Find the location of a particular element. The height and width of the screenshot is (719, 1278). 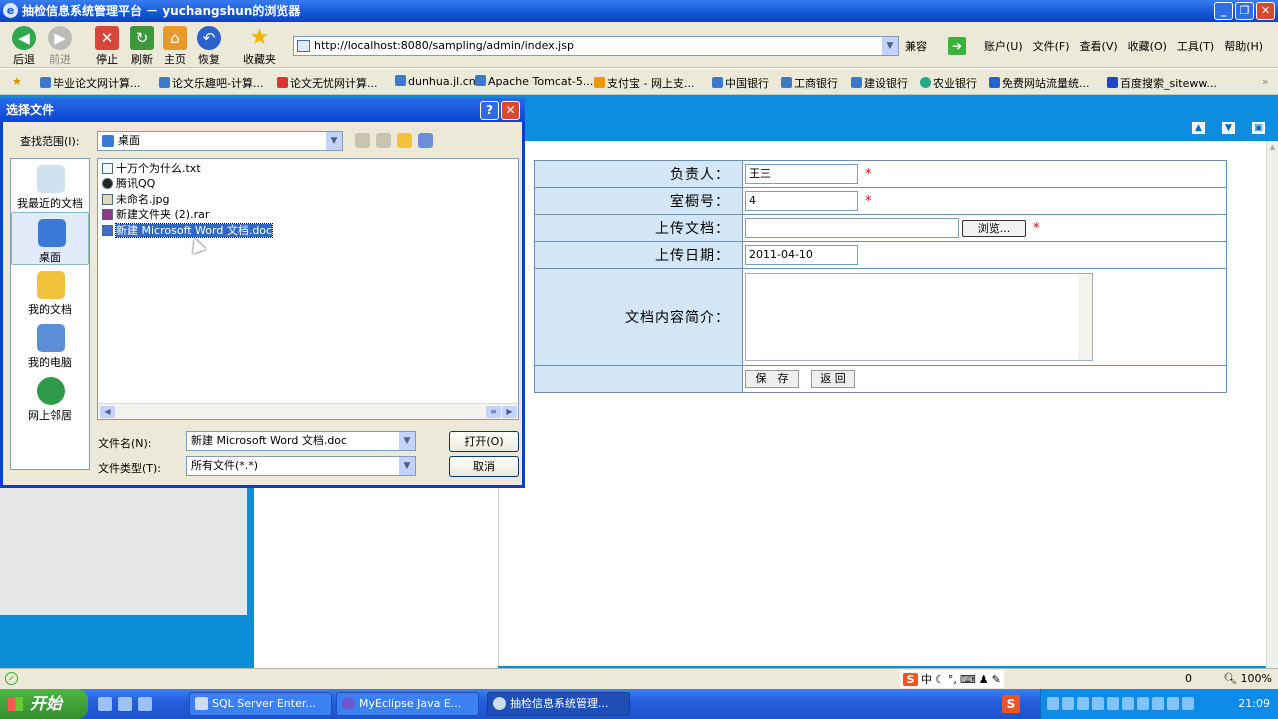

save-button: 保 存 is located at coordinates (772, 379).